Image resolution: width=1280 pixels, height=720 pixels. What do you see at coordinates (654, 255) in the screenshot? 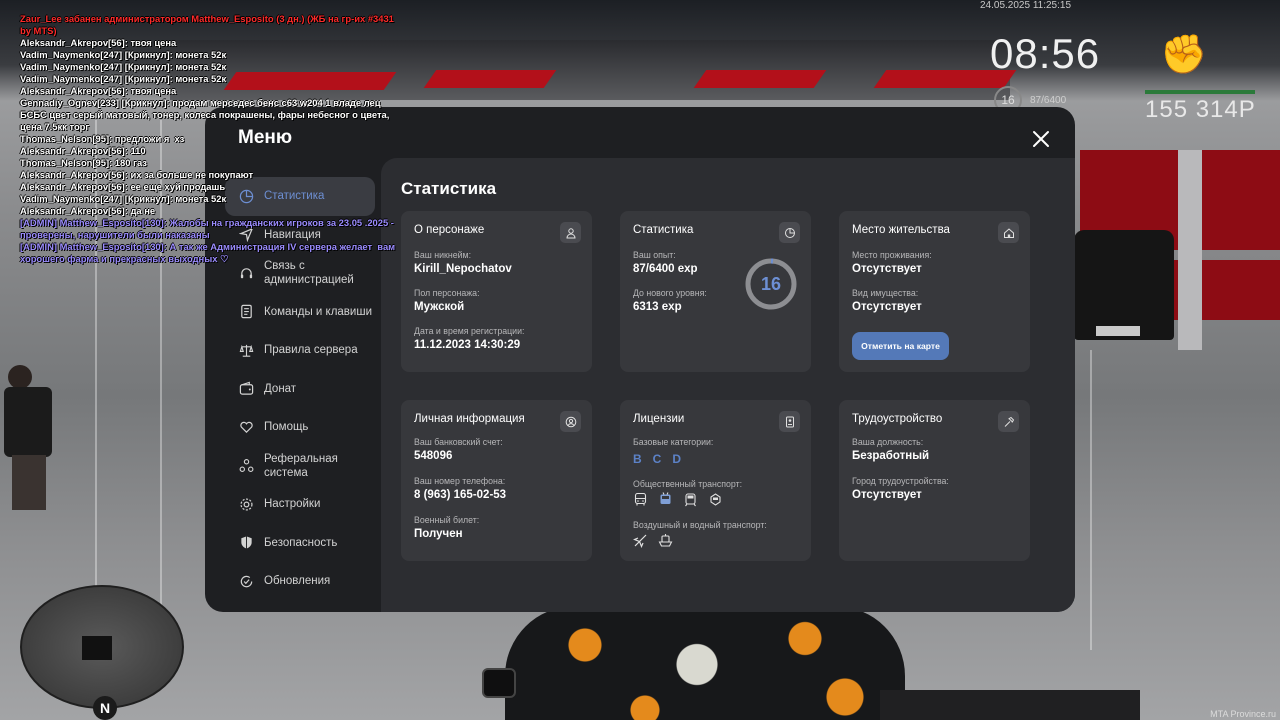
I see `exp-label: Ваш опыт:` at bounding box center [654, 255].